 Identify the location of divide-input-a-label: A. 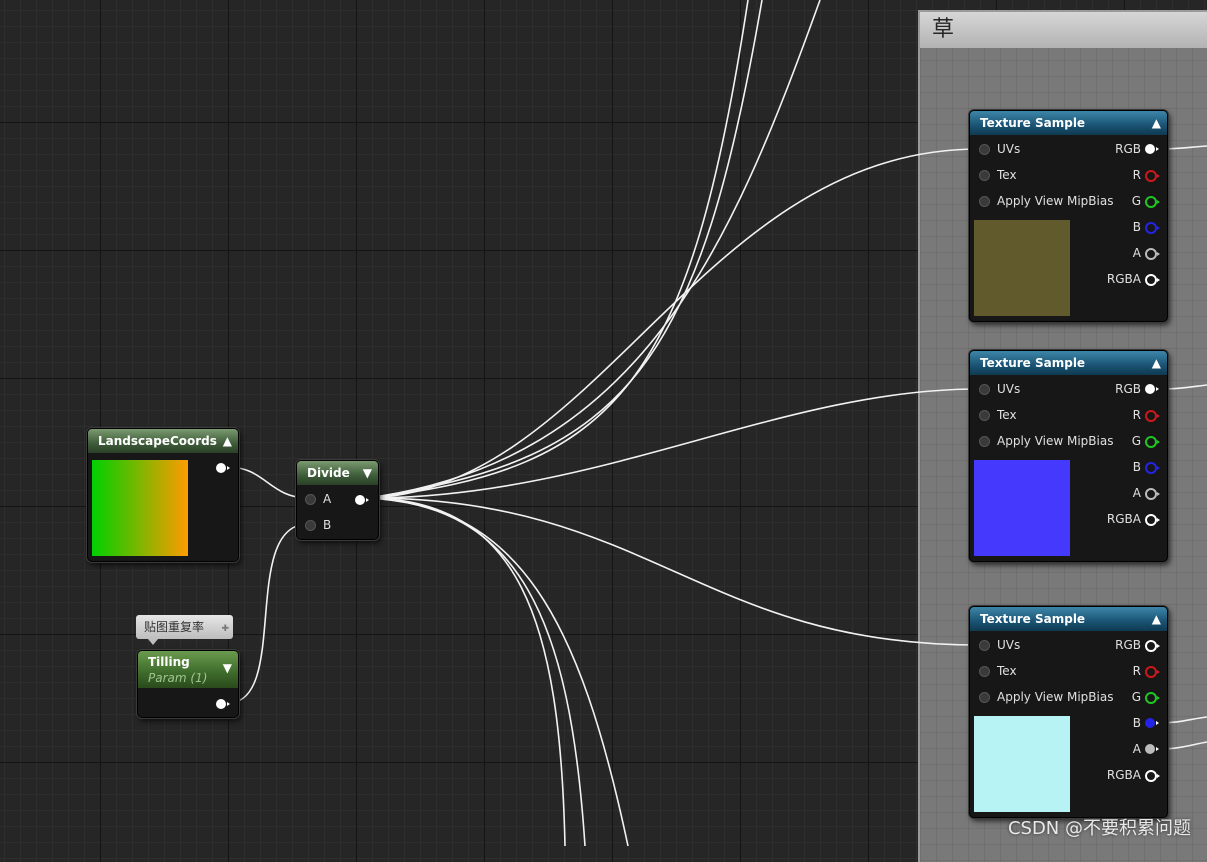
(327, 499).